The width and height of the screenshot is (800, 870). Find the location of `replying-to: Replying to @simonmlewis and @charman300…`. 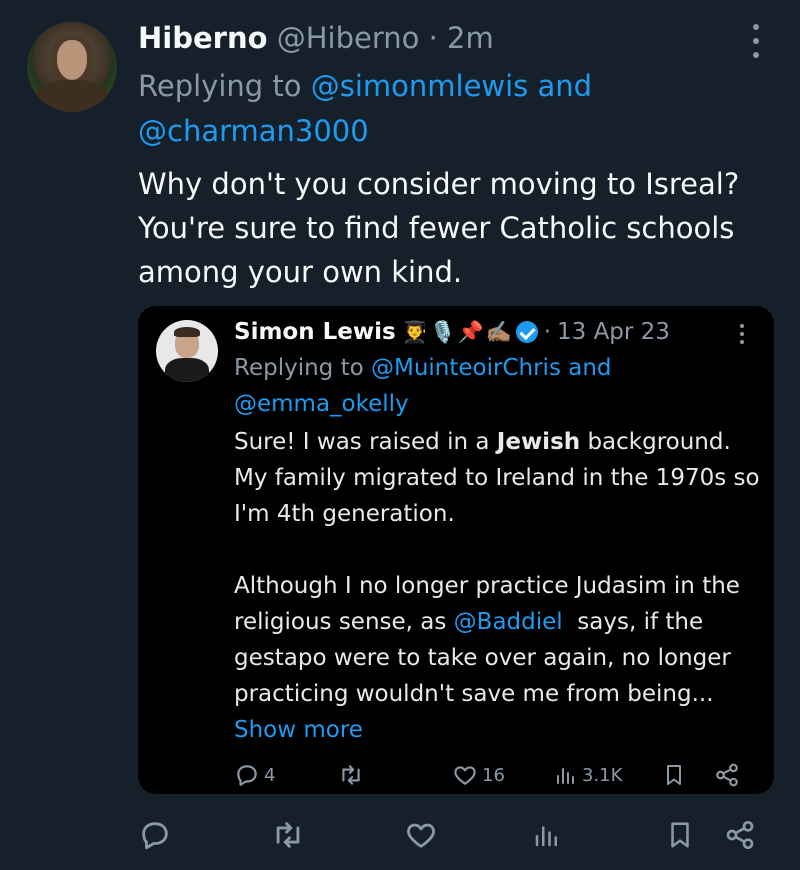

replying-to: Replying to @simonmlewis and @charman300… is located at coordinates (418, 109).